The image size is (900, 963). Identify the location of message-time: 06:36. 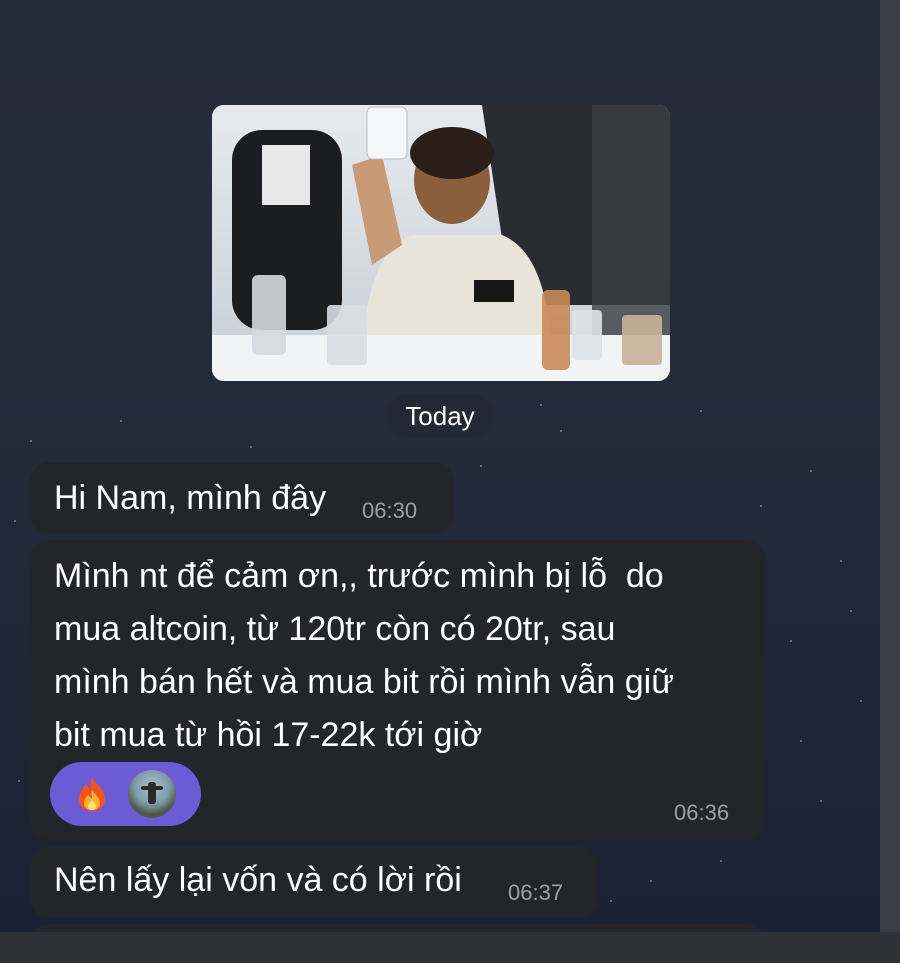
(702, 812).